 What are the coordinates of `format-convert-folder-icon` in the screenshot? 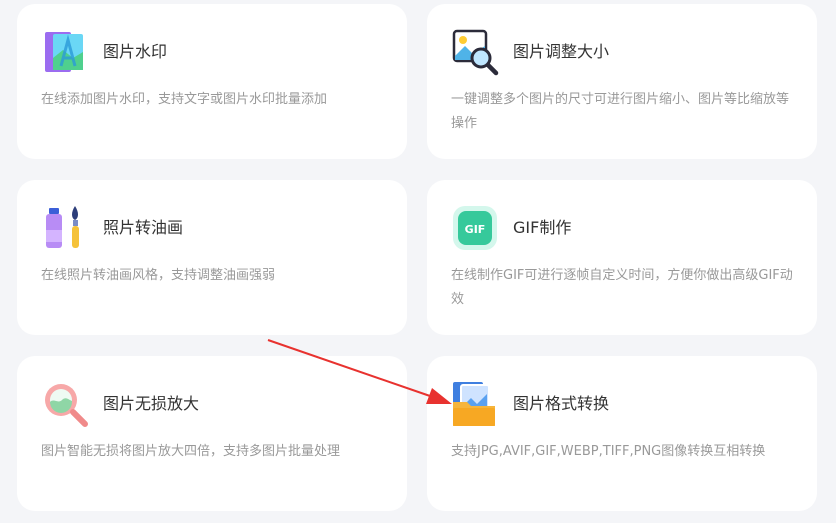 It's located at (475, 404).